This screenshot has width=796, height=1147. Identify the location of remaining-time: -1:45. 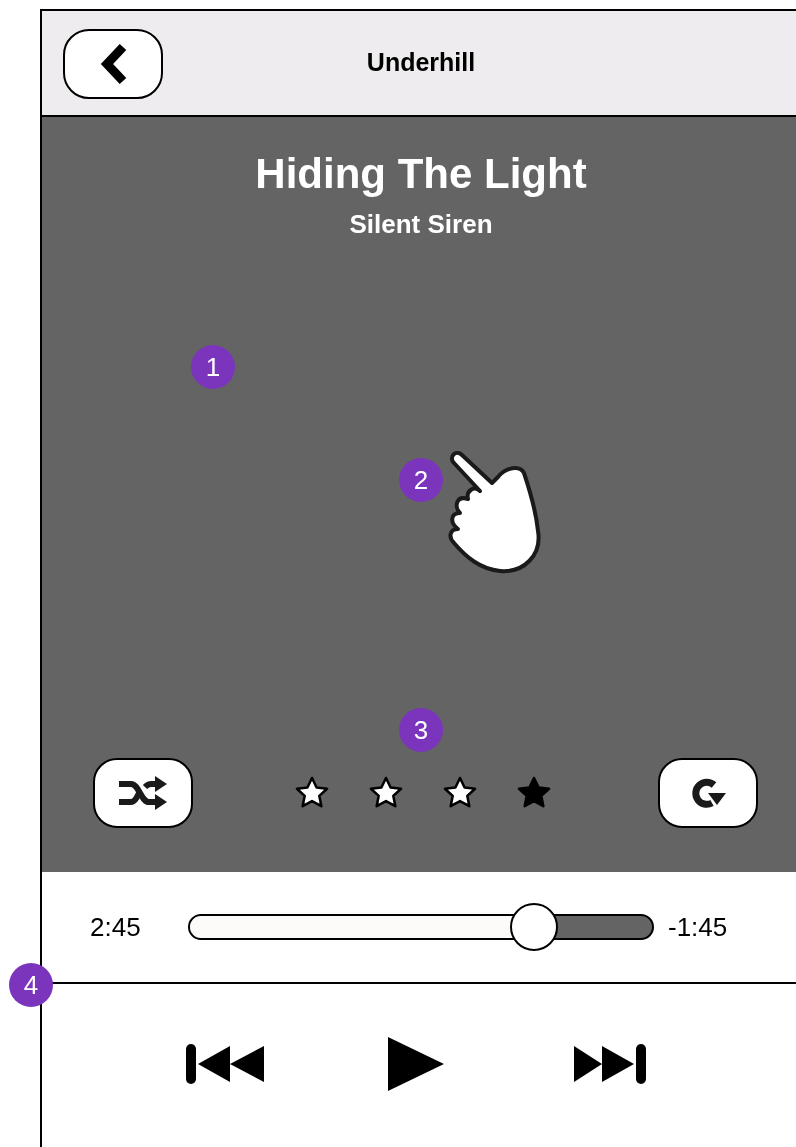
(698, 927).